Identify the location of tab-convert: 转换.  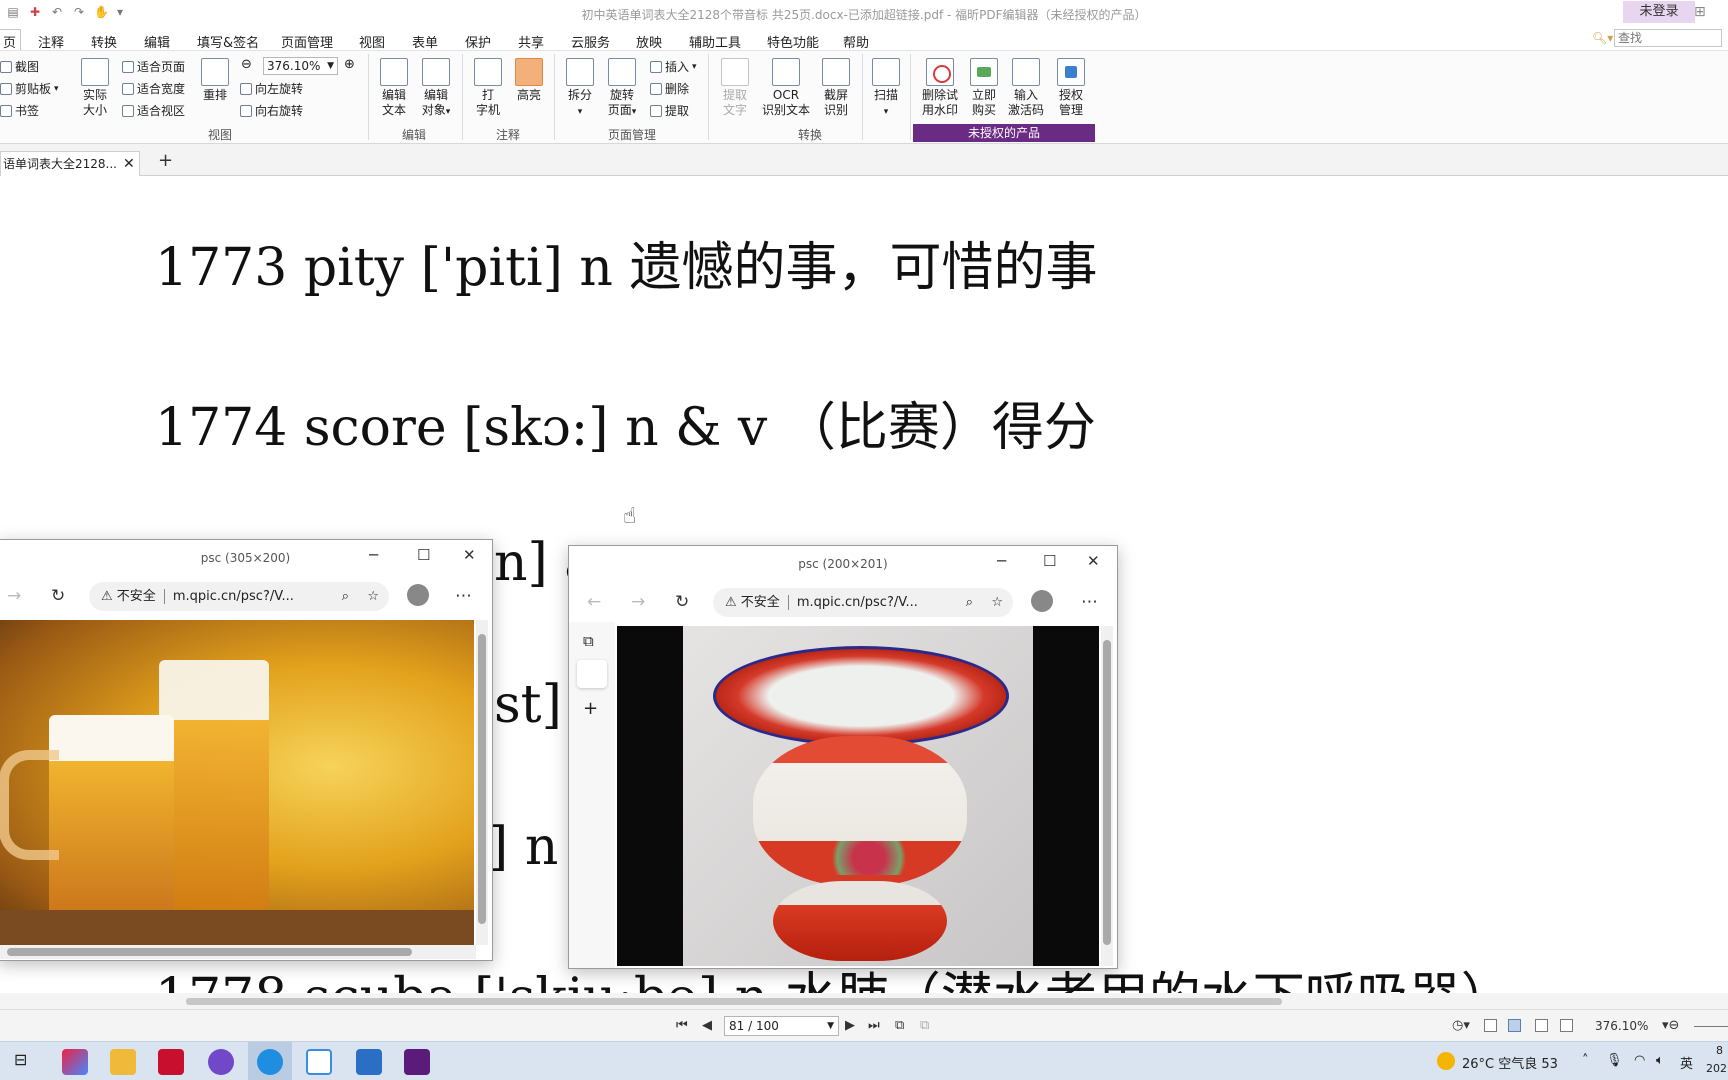
(104, 41).